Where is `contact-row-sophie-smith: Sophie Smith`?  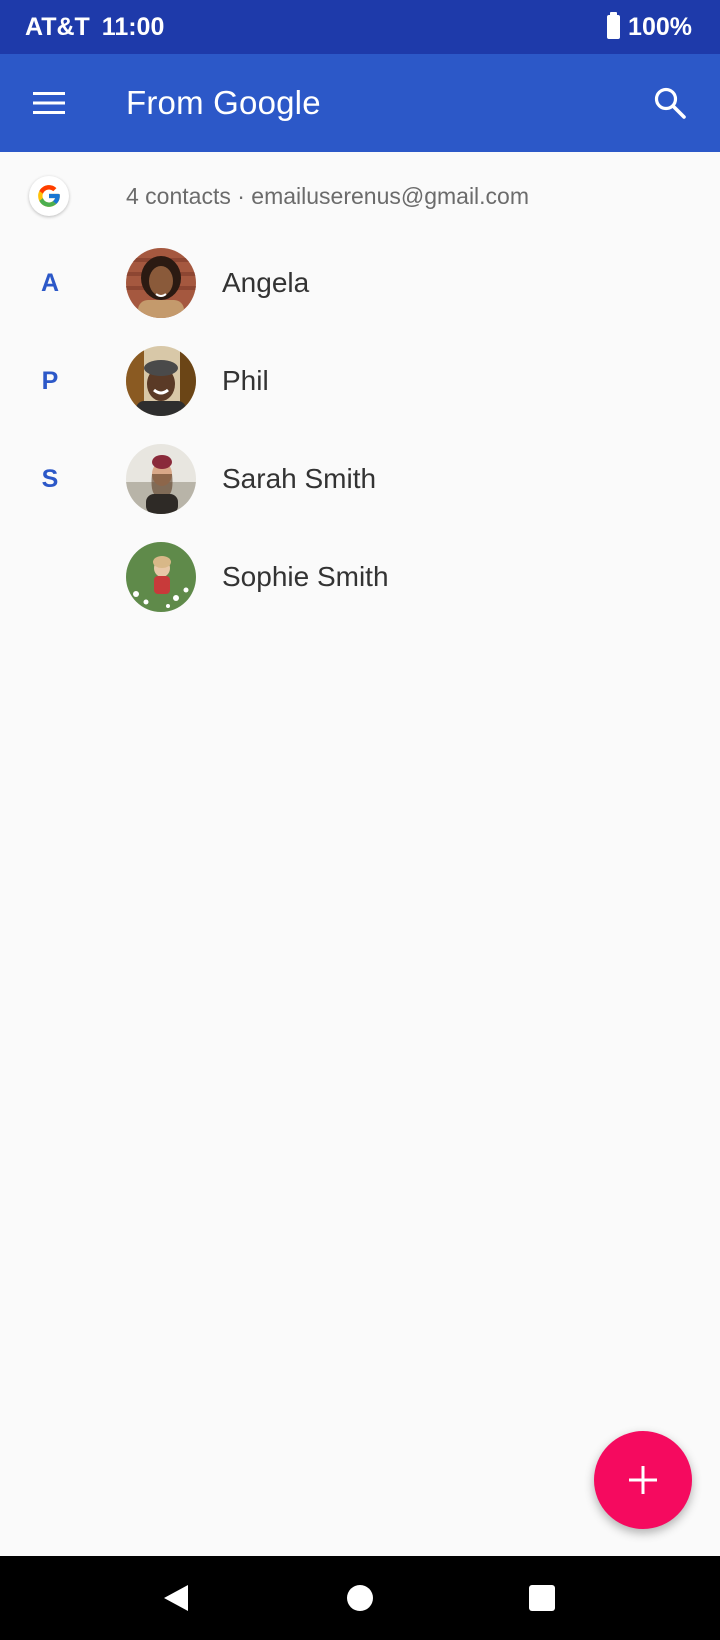
contact-row-sophie-smith: Sophie Smith is located at coordinates (360, 577).